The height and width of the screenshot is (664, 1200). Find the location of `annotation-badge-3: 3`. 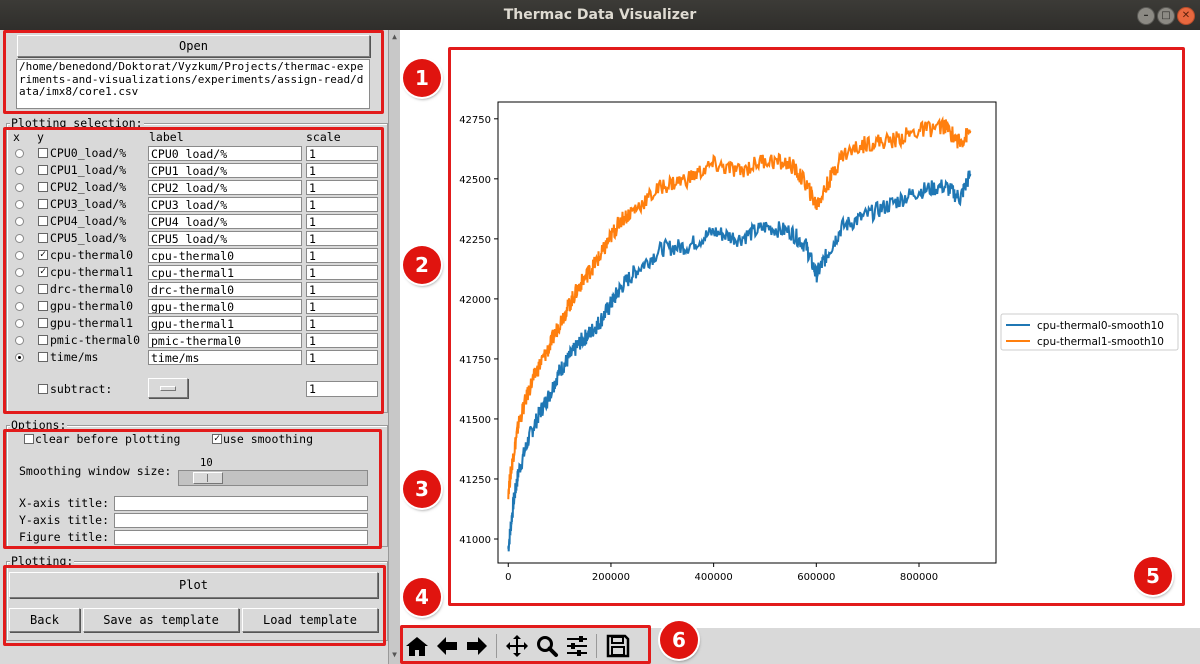

annotation-badge-3: 3 is located at coordinates (422, 489).